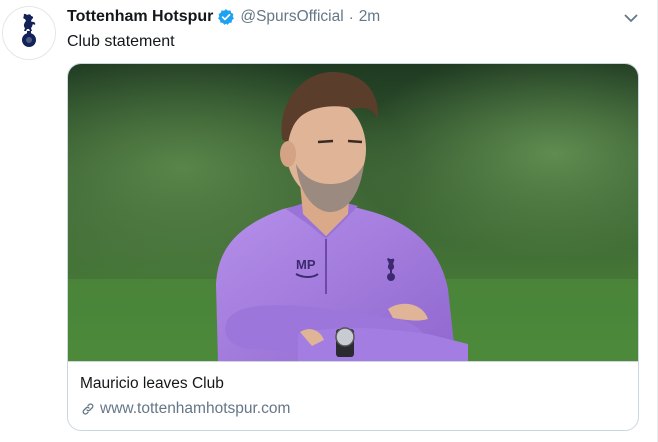 This screenshot has width=658, height=442. I want to click on tweet-header: Tottenham Hotspur @SpursOfficial · 2m, so click(223, 17).